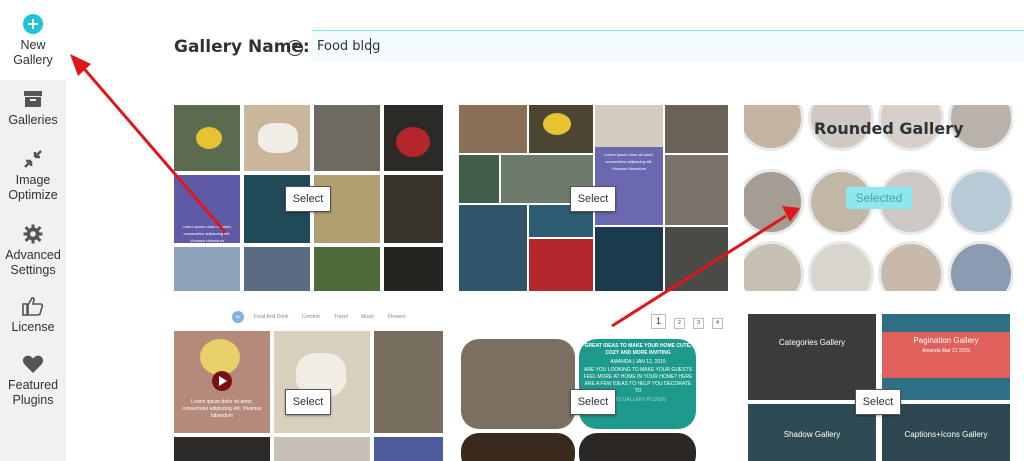 The width and height of the screenshot is (1024, 461). I want to click on plus-circle-icon, so click(33, 24).